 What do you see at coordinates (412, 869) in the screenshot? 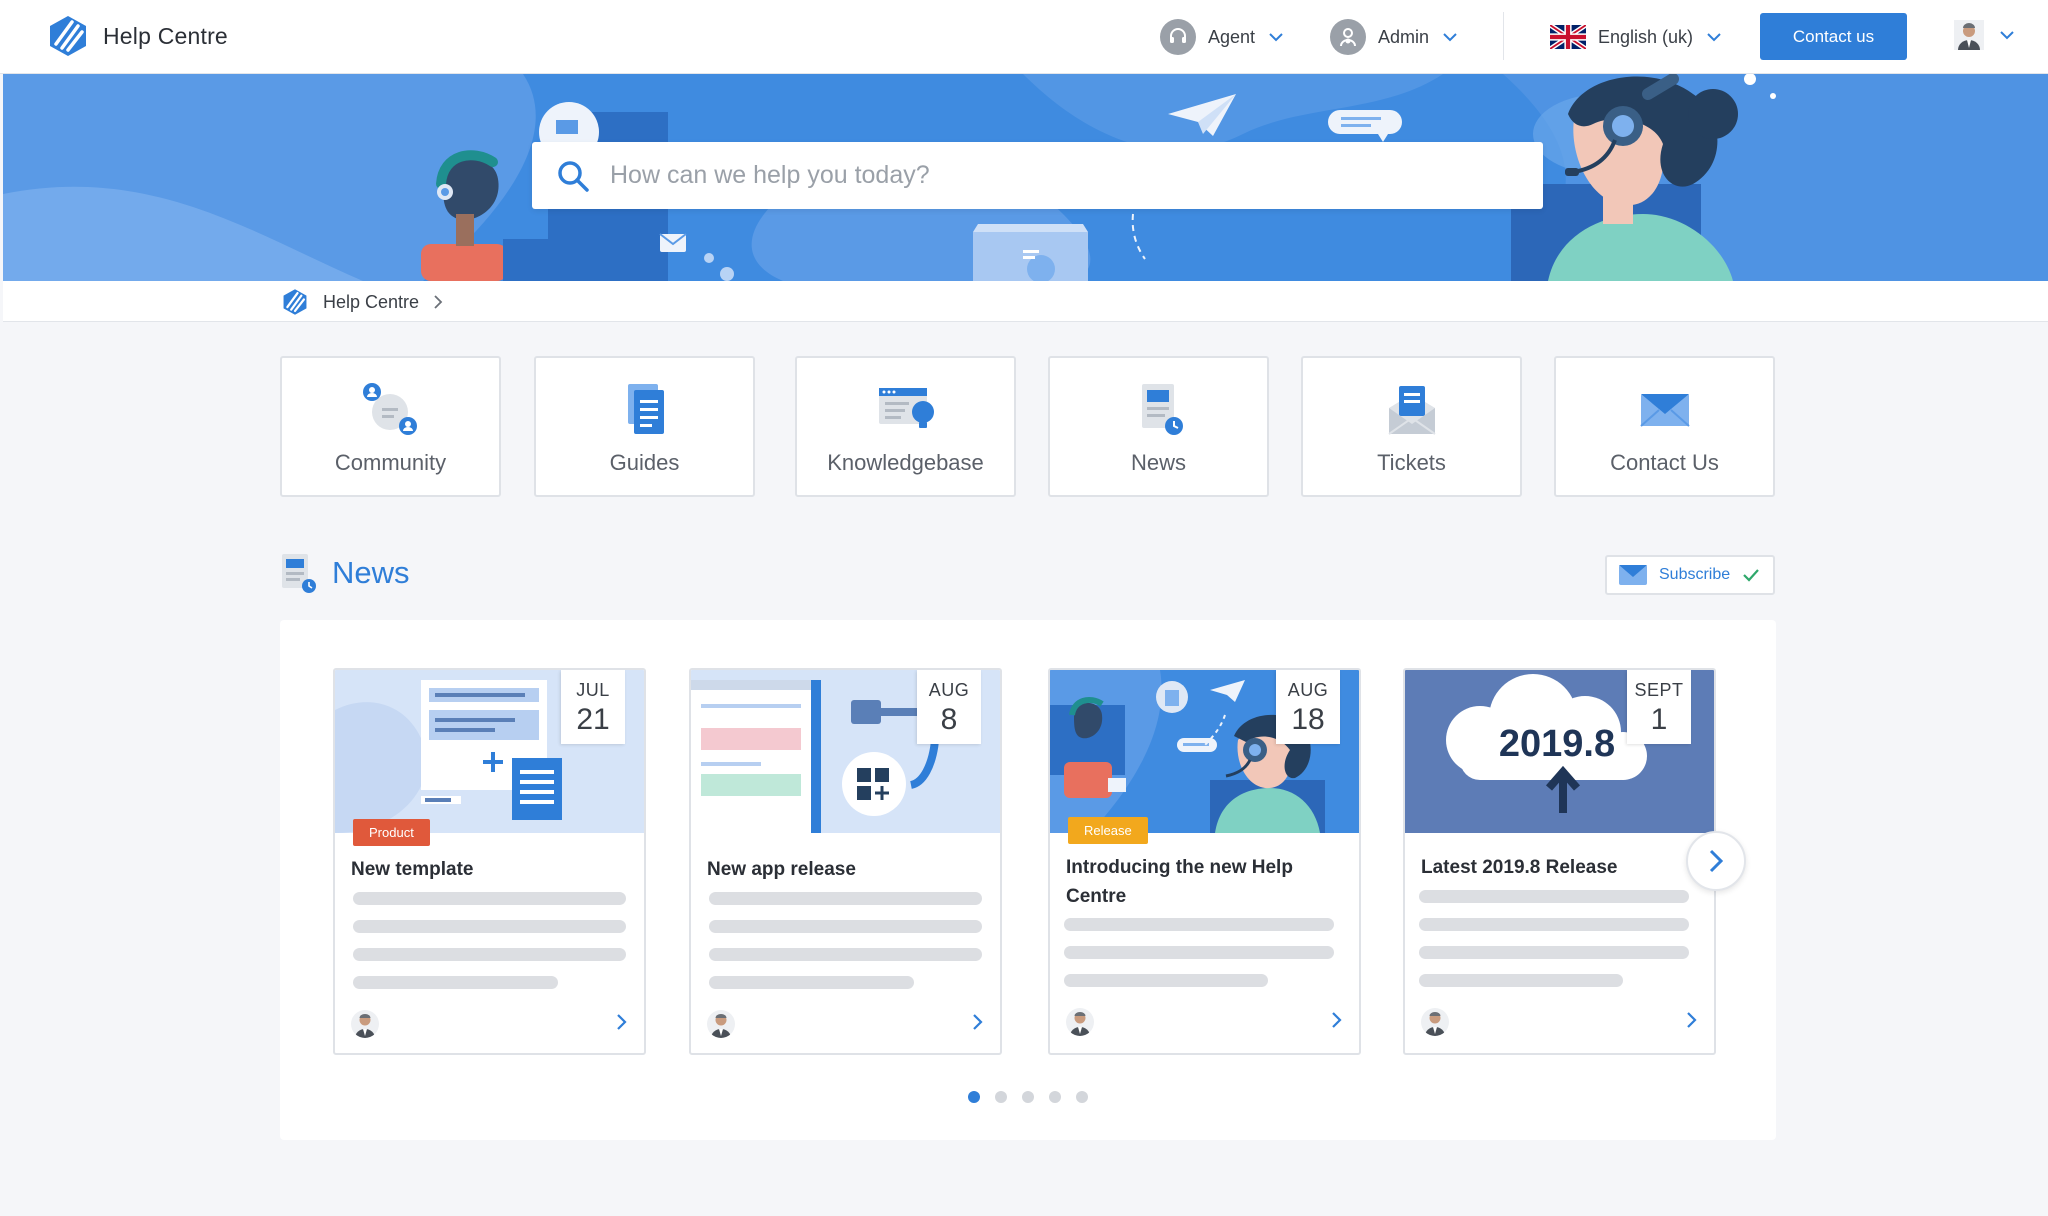
I see `news-card-title: New template` at bounding box center [412, 869].